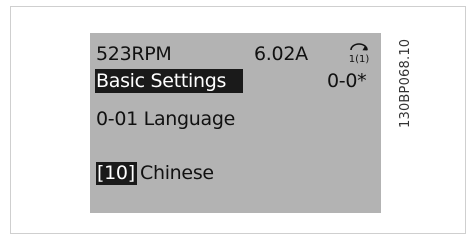  I want to click on parameter-value: Chinese, so click(177, 173).